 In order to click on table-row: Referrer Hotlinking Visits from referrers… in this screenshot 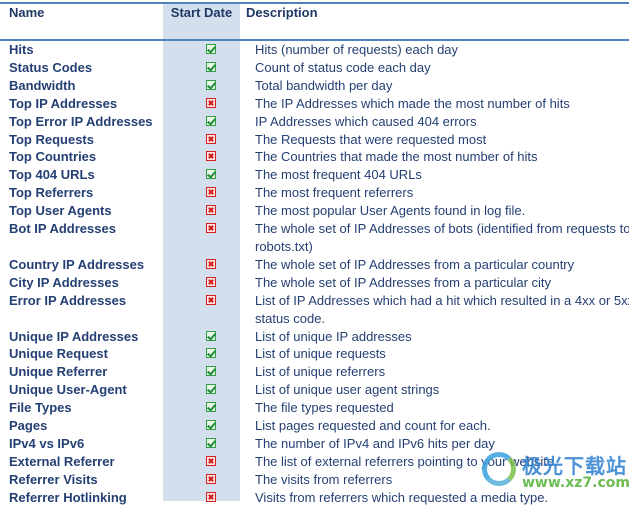, I will do `click(314, 498)`.